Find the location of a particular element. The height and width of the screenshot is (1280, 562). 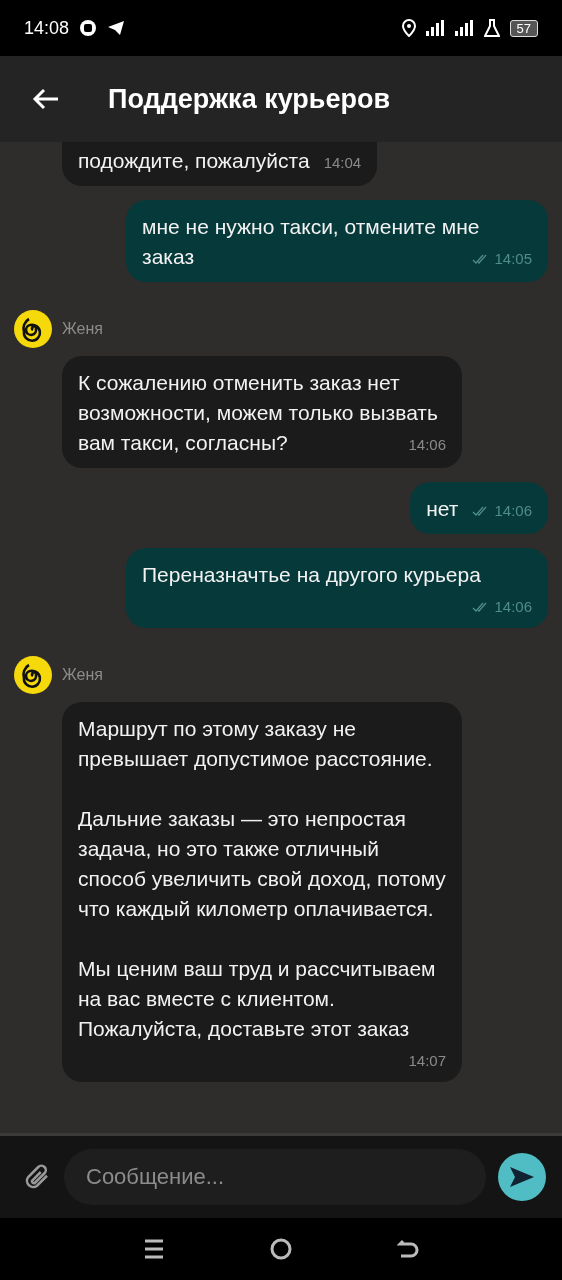

battery-level: 57 is located at coordinates (523, 28).